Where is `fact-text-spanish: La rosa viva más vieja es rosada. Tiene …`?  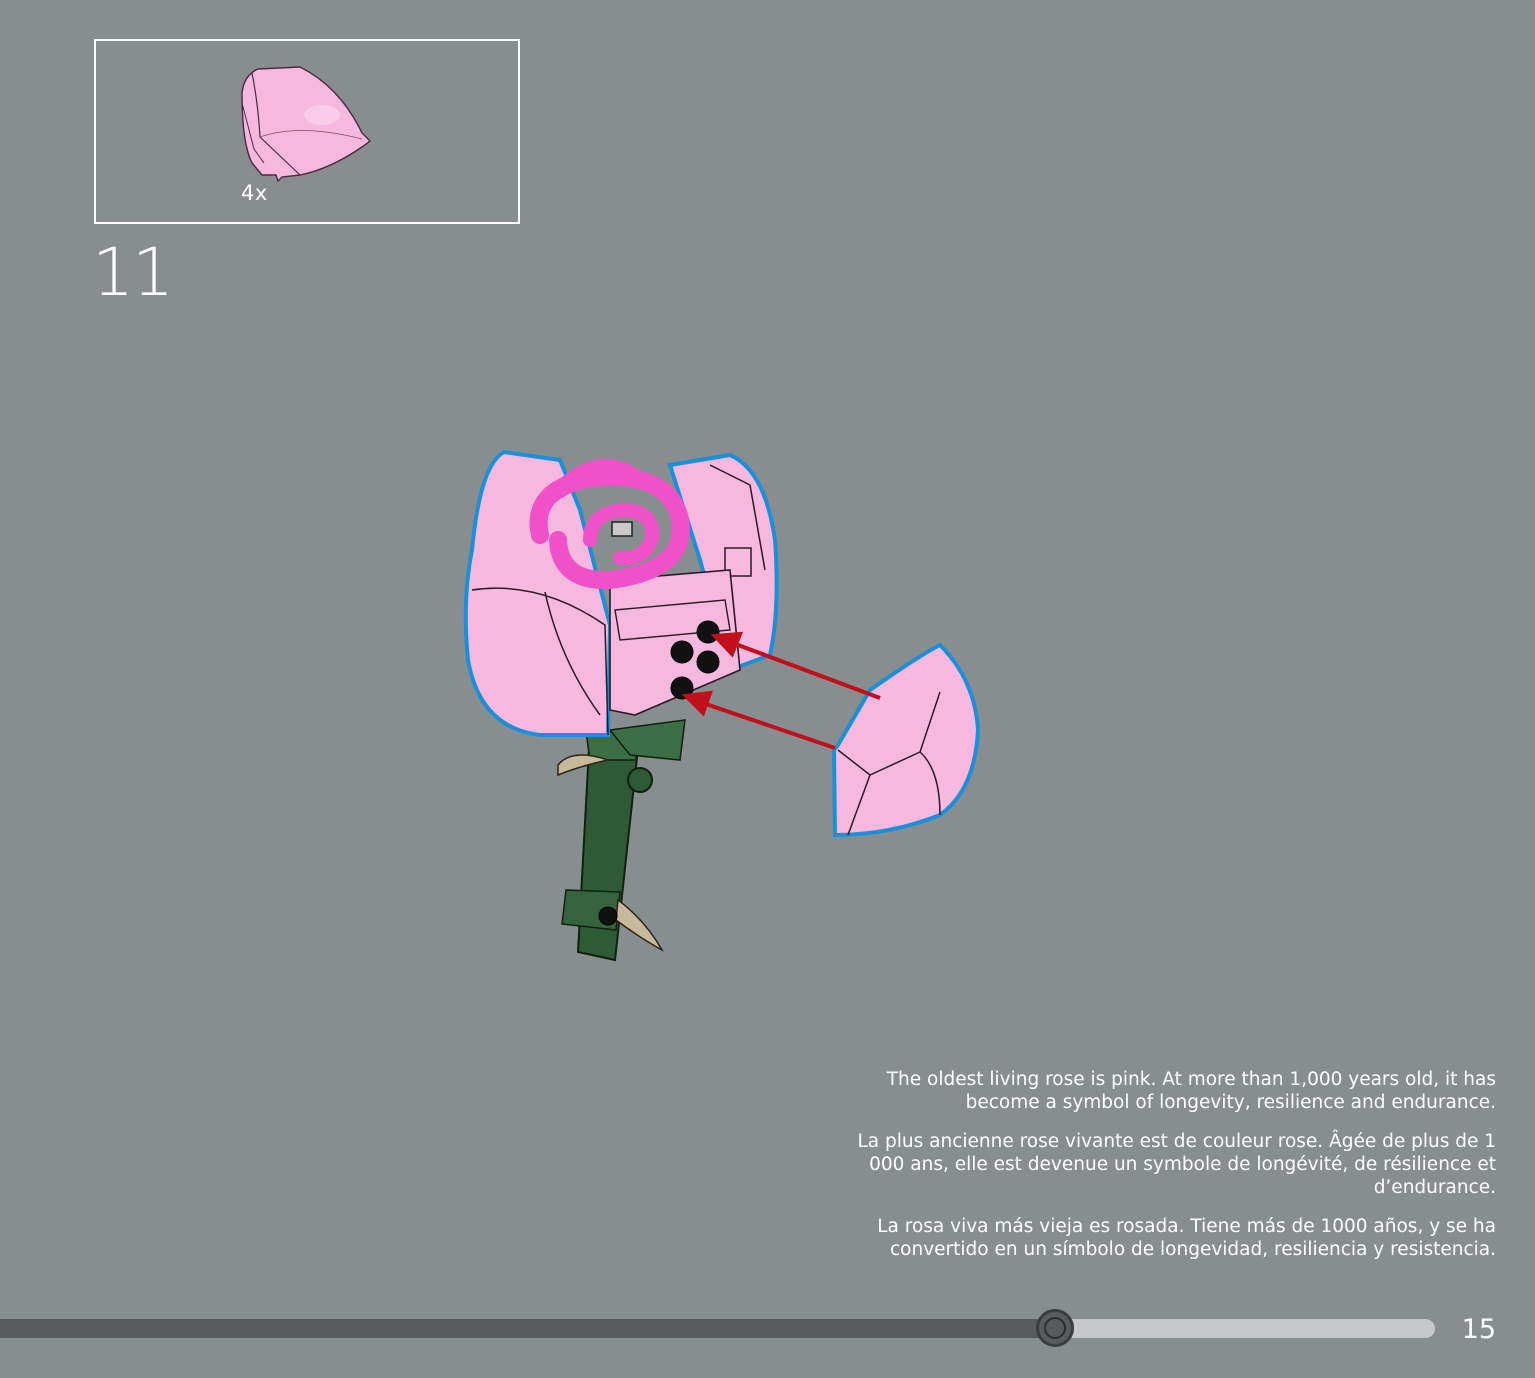
fact-text-spanish: La rosa viva más vieja es rosada. Tiene … is located at coordinates (1186, 1238).